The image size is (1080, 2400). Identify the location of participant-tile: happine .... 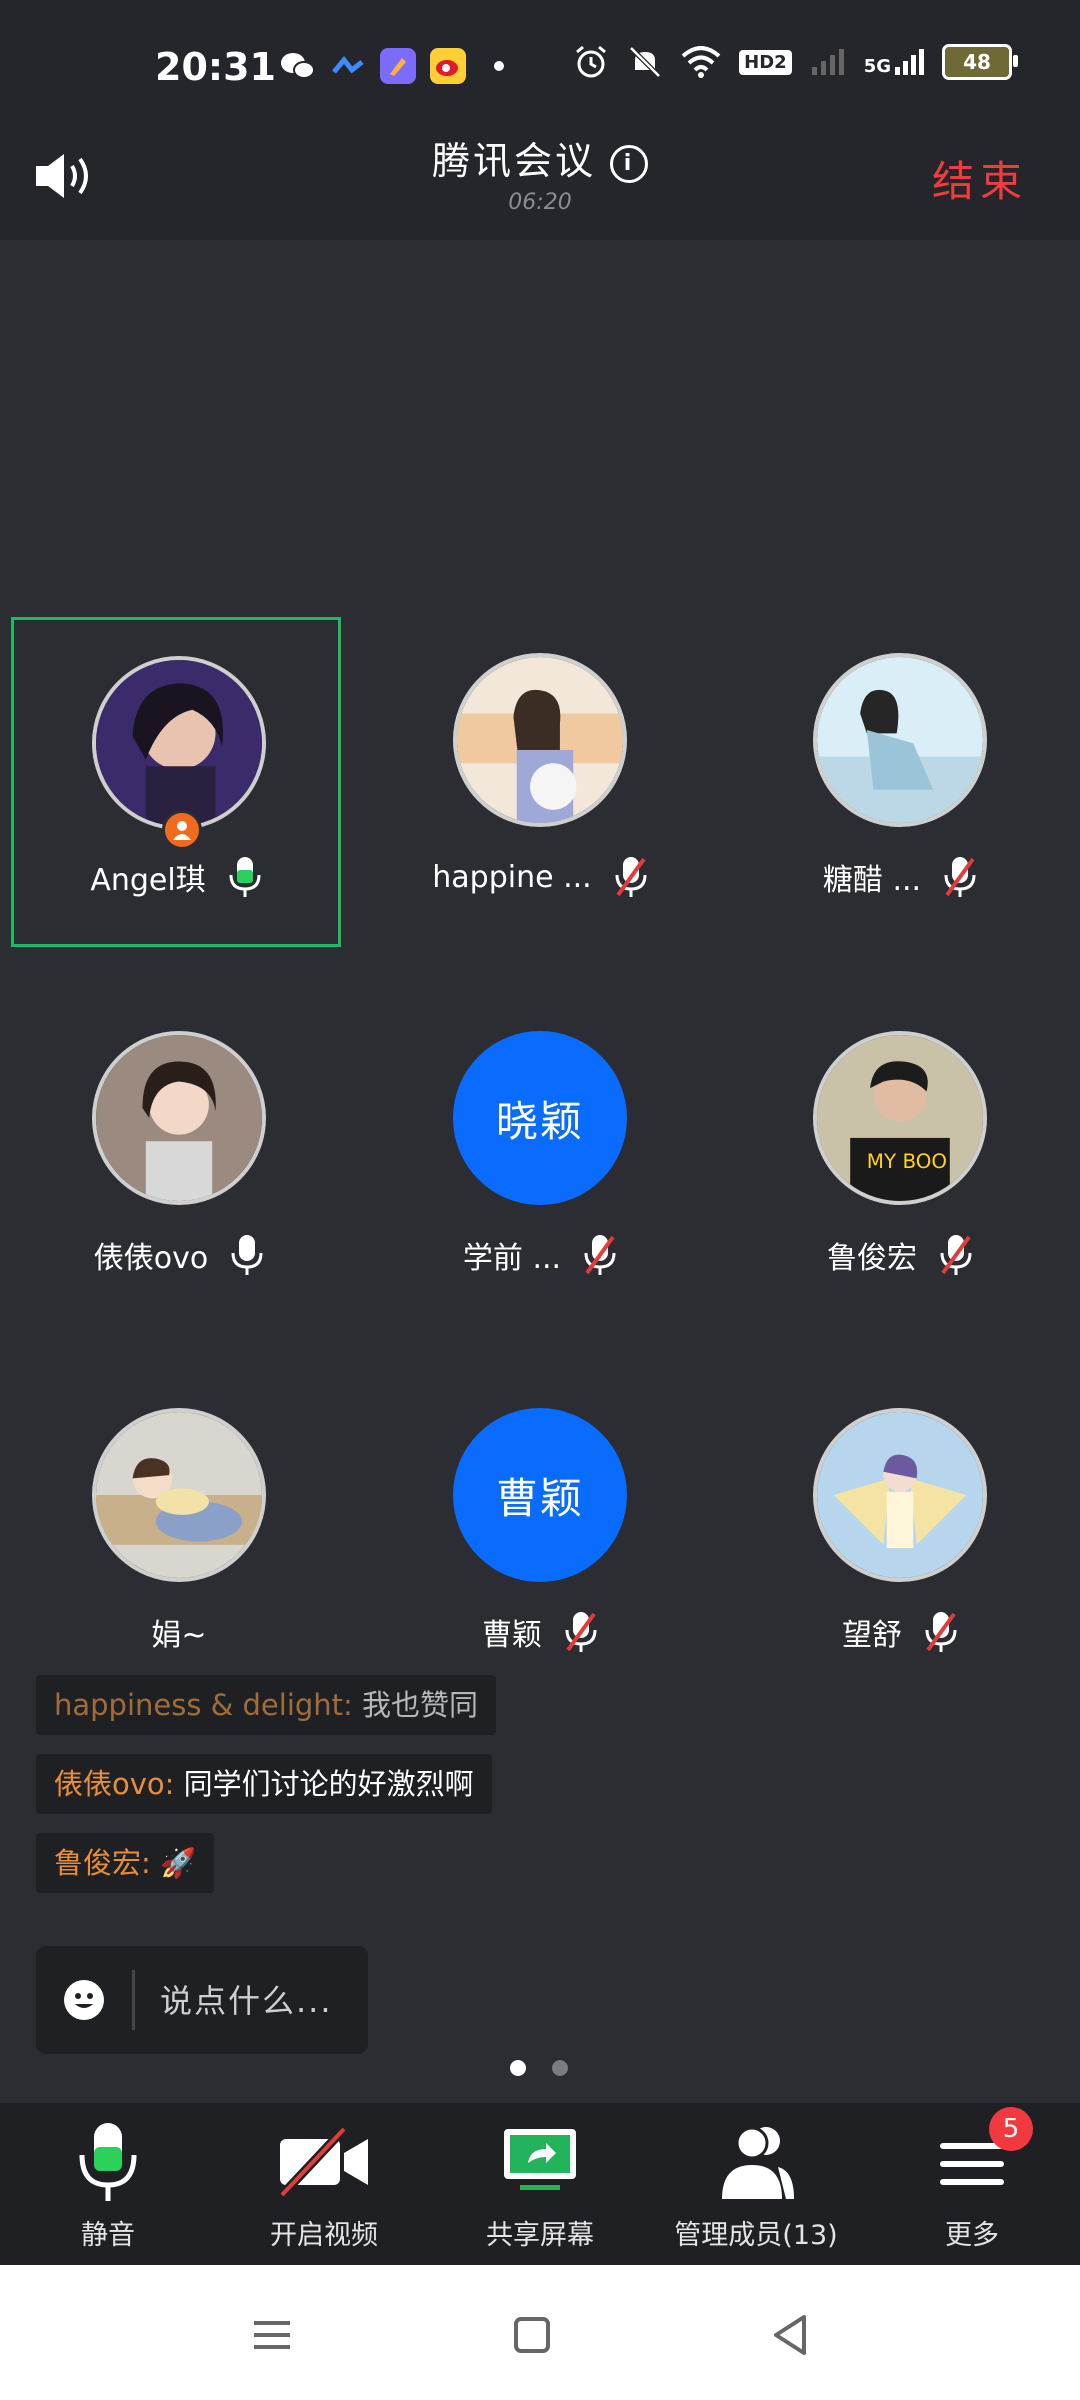
(540, 782).